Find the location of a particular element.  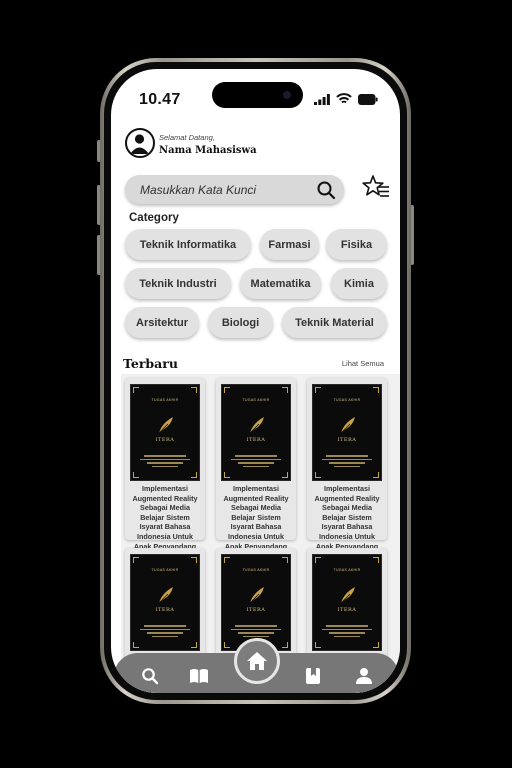

search-bar: Masukkan Kata Kunci is located at coordinates (234, 189).